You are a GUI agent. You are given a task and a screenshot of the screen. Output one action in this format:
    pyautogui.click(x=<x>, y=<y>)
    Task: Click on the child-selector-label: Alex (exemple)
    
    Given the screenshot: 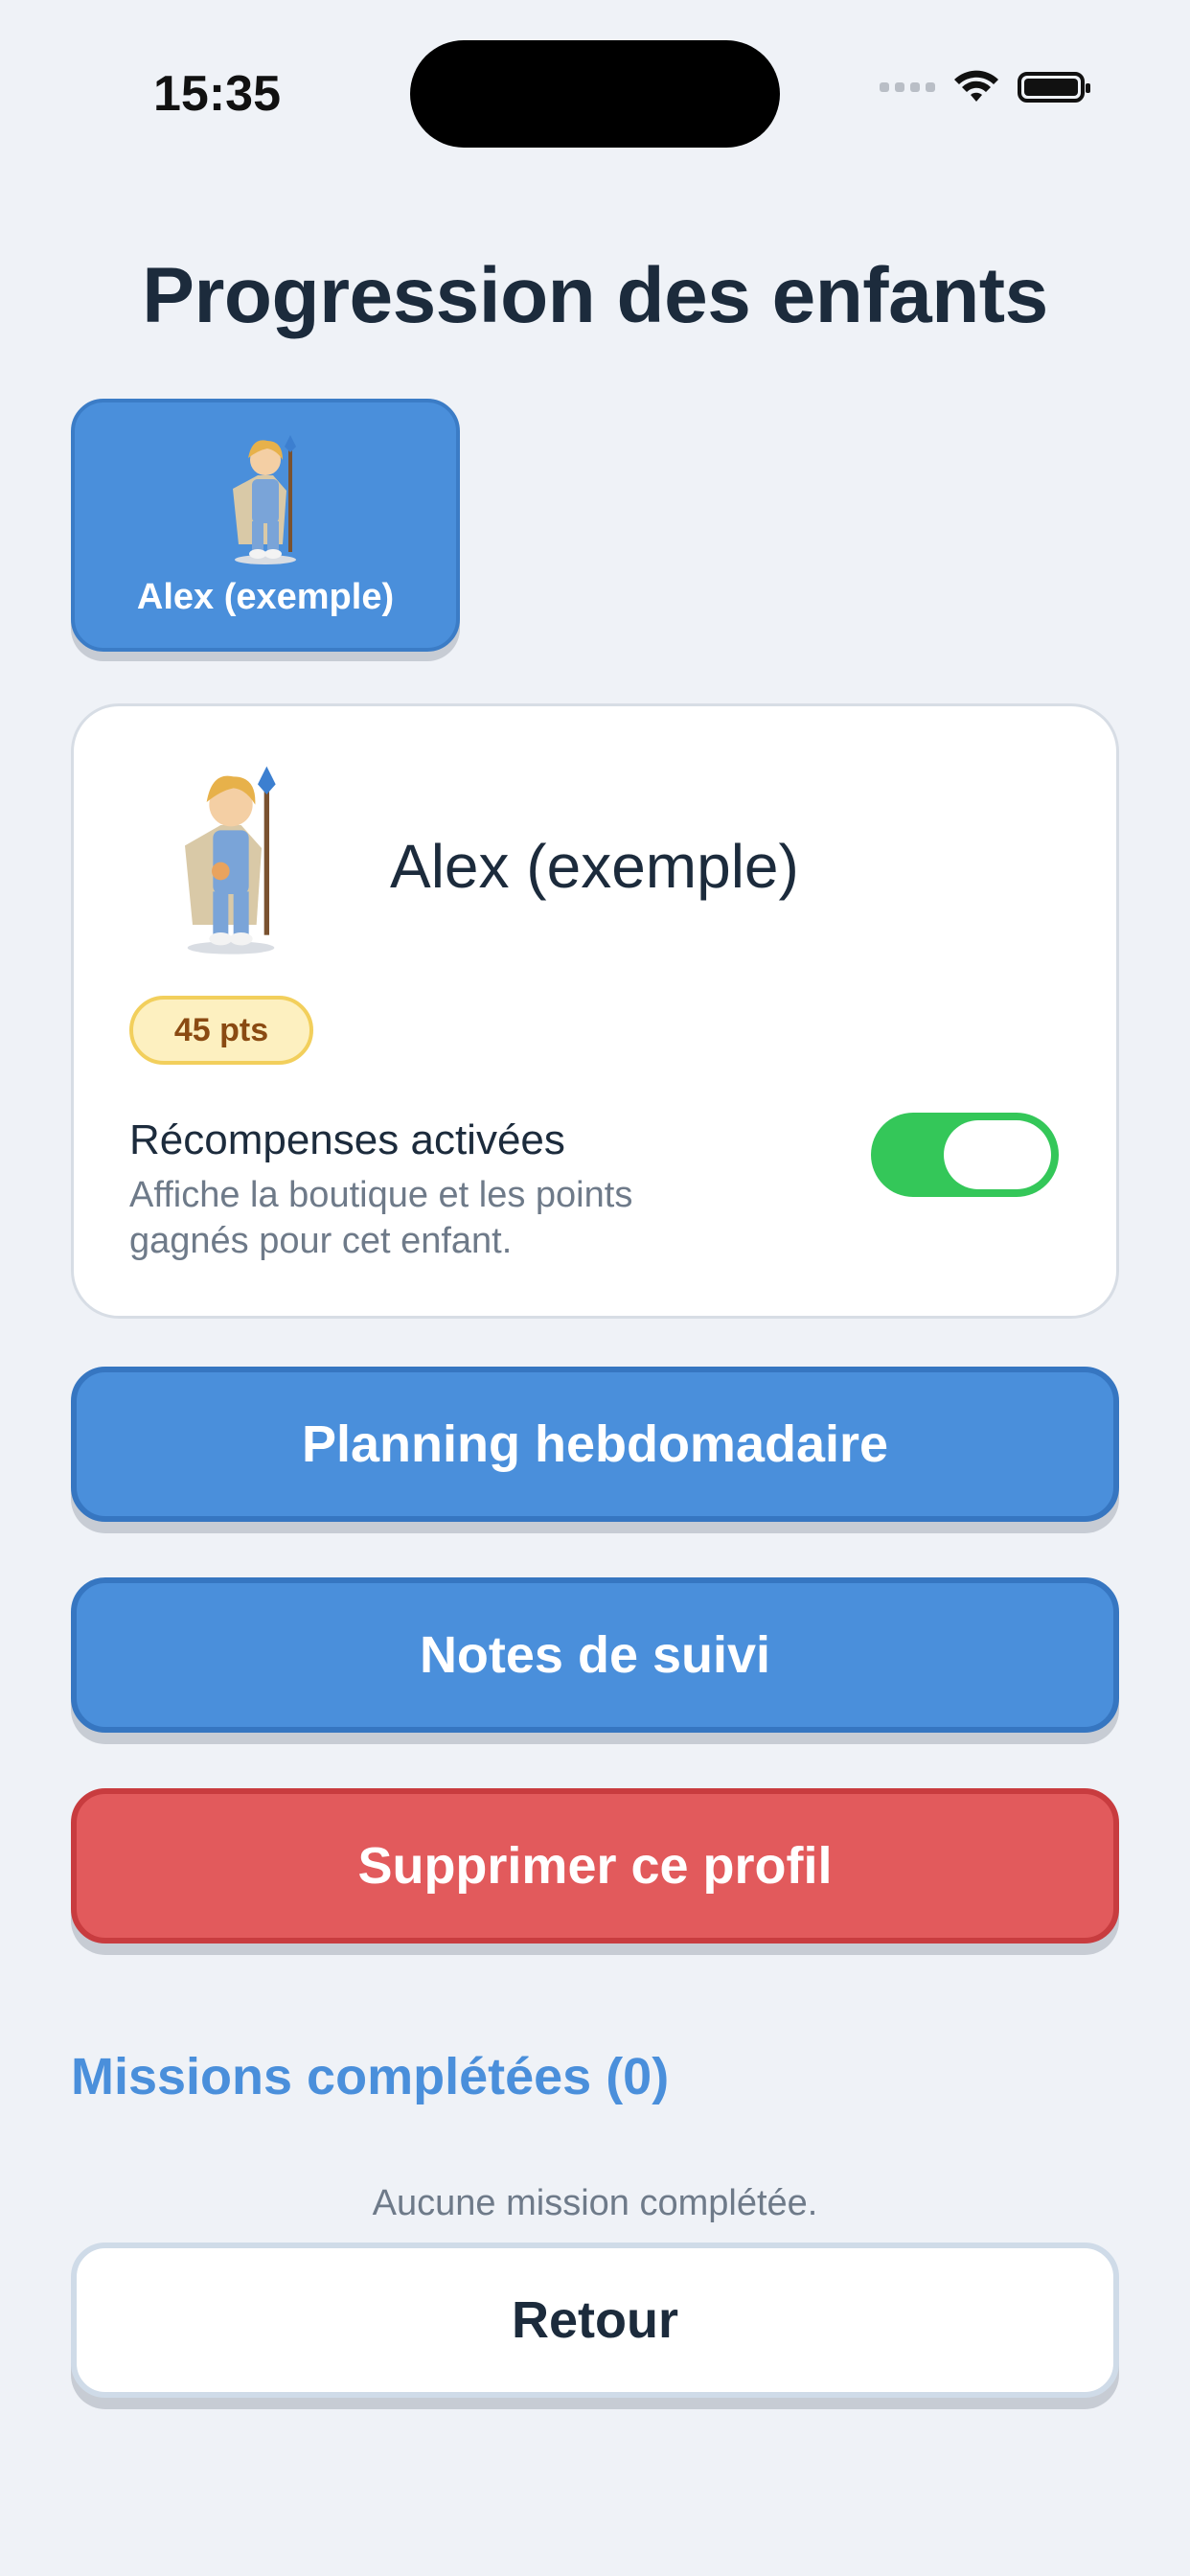 What is the action you would take?
    pyautogui.click(x=265, y=597)
    